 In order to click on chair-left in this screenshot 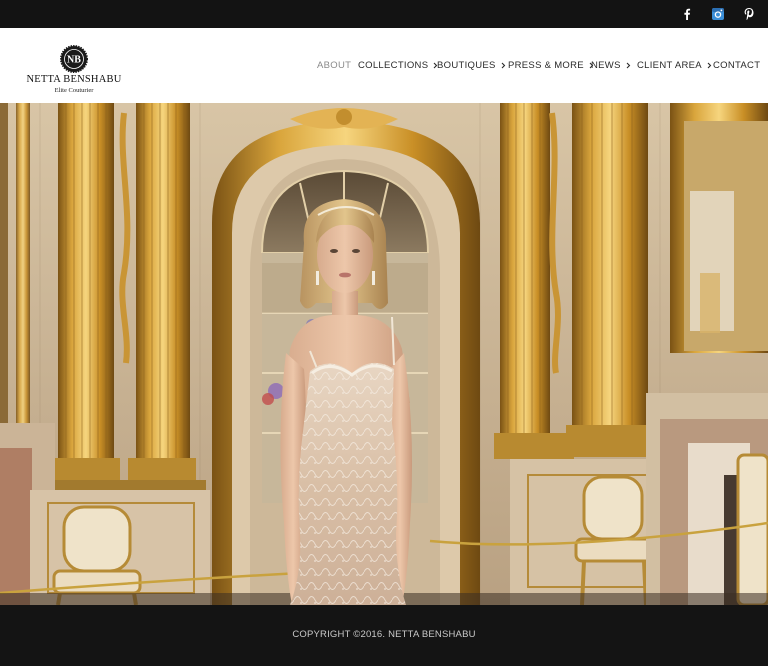, I will do `click(97, 555)`.